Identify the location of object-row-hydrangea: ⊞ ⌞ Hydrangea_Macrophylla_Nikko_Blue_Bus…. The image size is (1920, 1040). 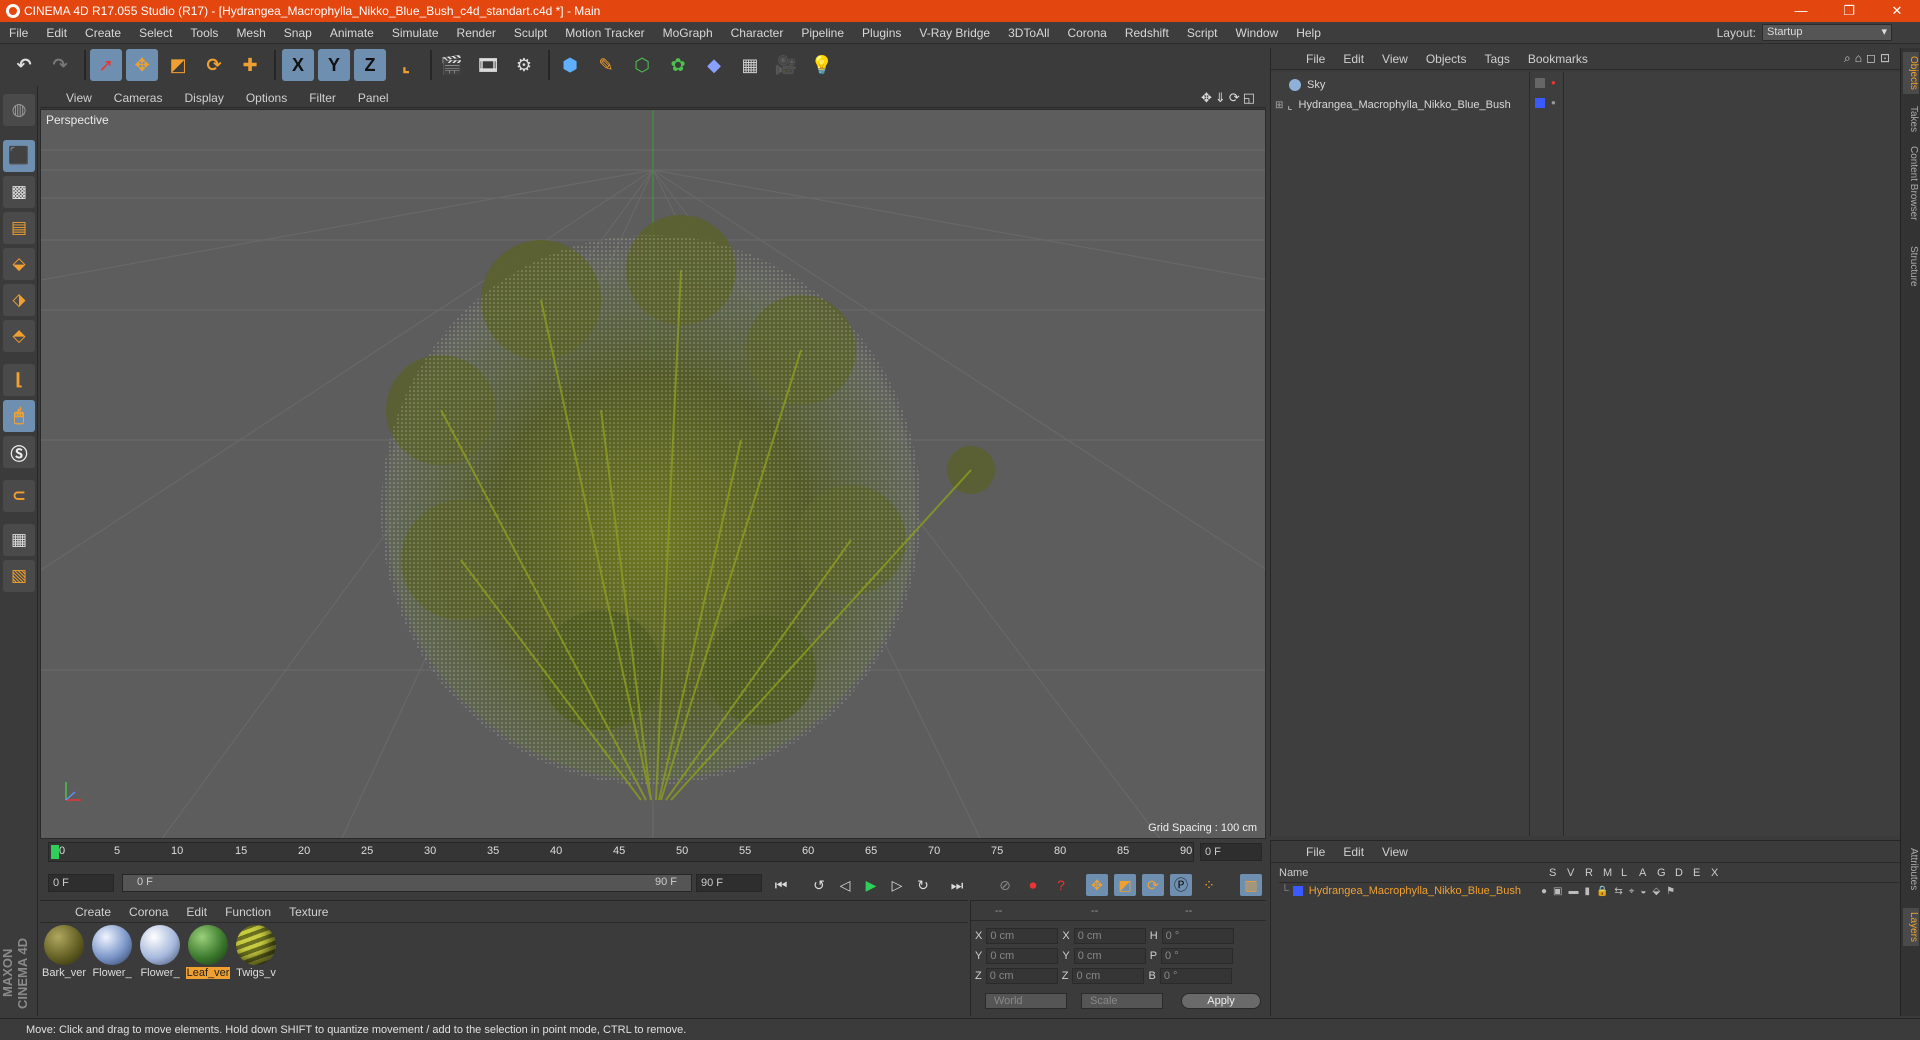
(1393, 105).